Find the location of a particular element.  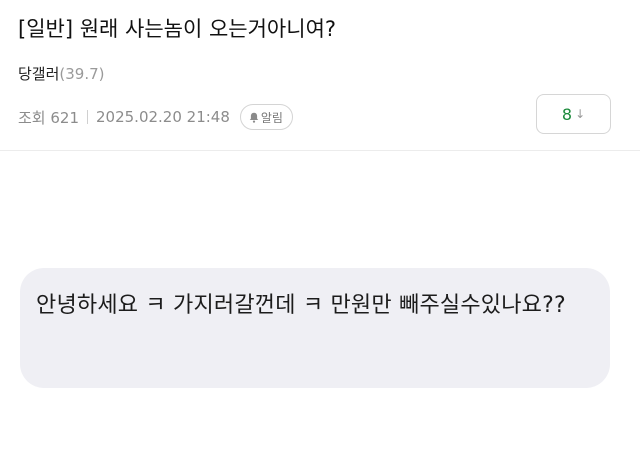

view-count: 조회 621 is located at coordinates (48, 117).